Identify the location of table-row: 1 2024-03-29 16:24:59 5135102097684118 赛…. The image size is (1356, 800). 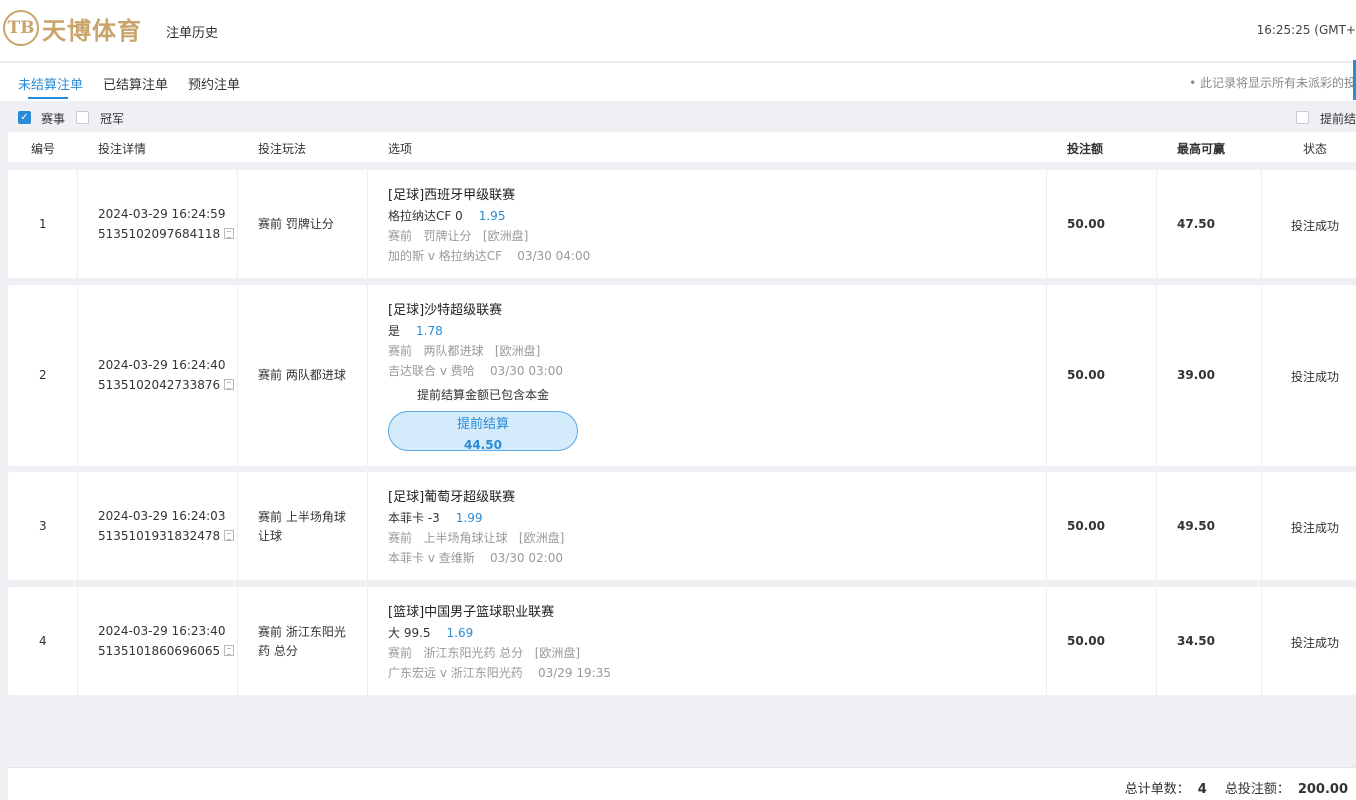
(682, 224).